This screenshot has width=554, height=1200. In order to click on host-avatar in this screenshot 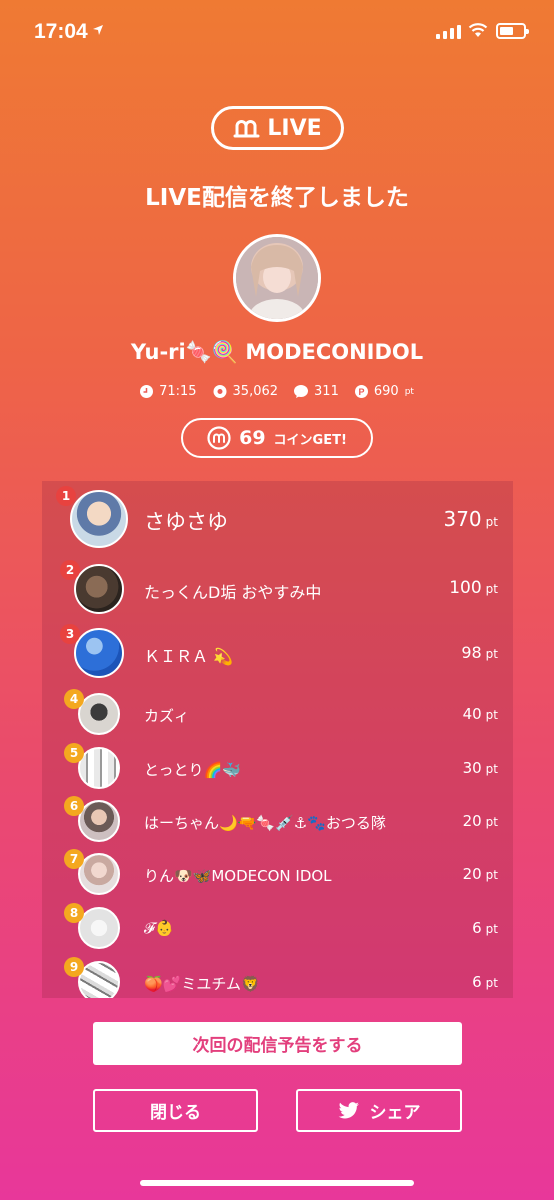, I will do `click(277, 278)`.